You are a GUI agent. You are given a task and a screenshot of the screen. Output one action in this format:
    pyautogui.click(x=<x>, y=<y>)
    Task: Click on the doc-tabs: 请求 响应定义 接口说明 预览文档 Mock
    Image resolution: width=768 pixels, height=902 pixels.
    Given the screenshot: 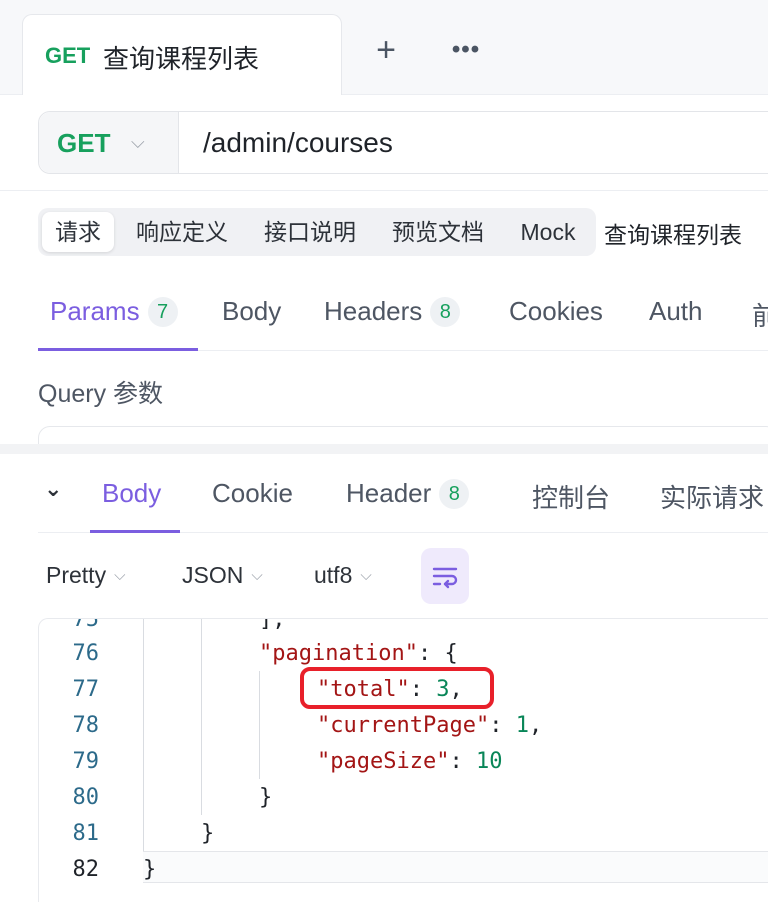 What is the action you would take?
    pyautogui.click(x=317, y=232)
    